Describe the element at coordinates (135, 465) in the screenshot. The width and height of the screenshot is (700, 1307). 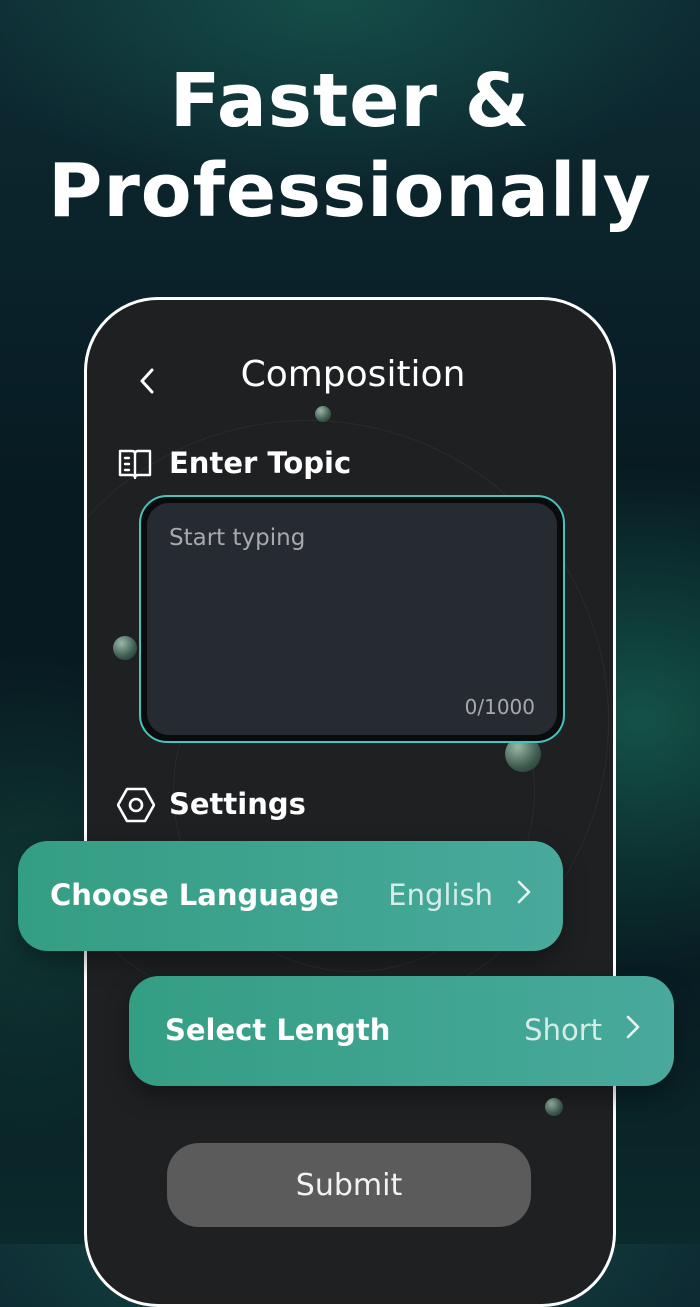
I see `book-icon` at that location.